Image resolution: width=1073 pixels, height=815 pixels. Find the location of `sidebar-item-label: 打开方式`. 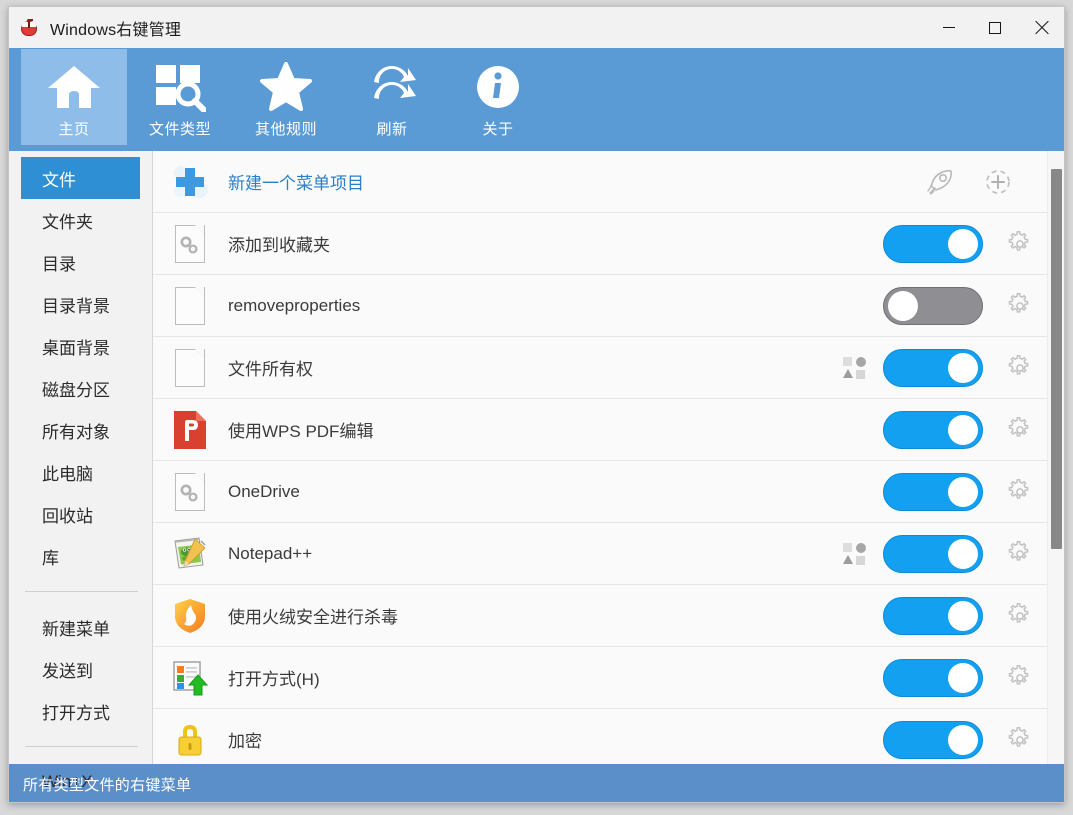

sidebar-item-label: 打开方式 is located at coordinates (76, 713).